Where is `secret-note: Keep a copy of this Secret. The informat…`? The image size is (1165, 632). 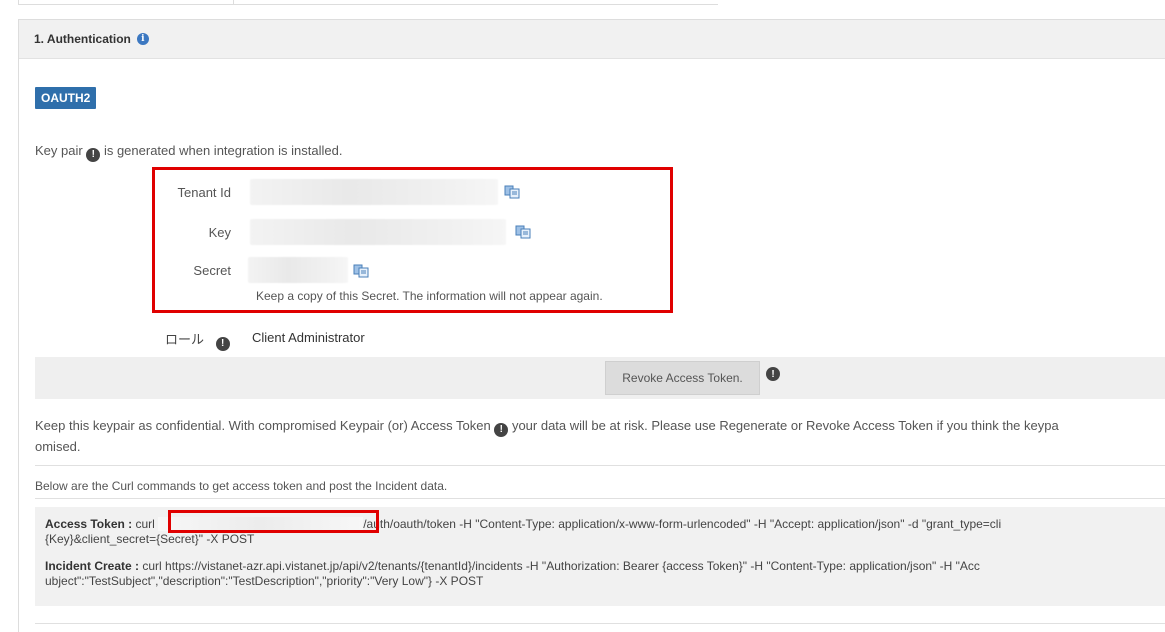 secret-note: Keep a copy of this Secret. The informat… is located at coordinates (429, 296).